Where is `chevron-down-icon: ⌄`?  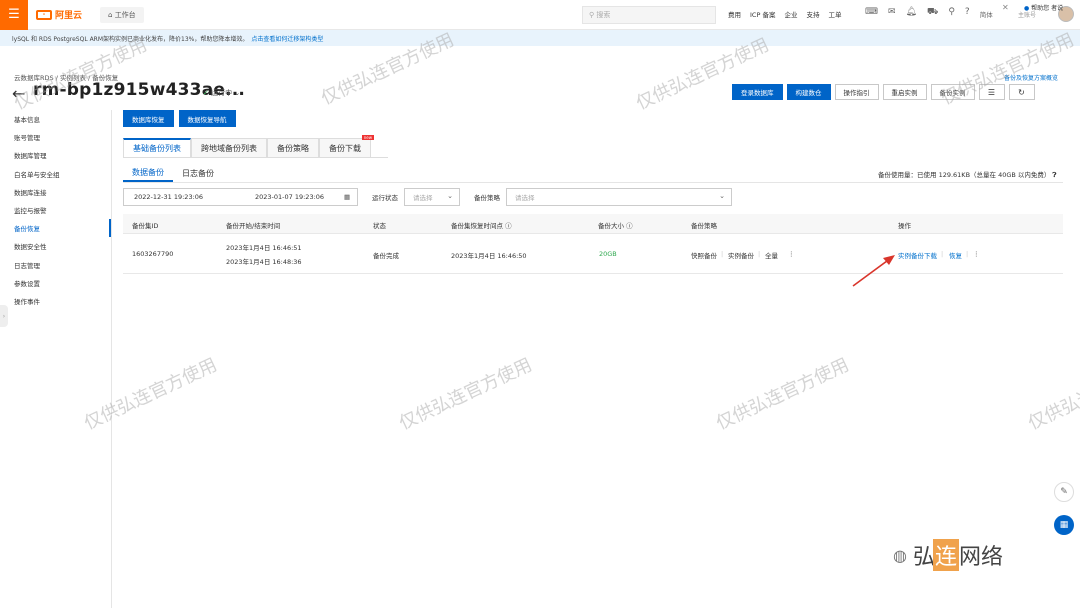
chevron-down-icon: ⌄ is located at coordinates (722, 196).